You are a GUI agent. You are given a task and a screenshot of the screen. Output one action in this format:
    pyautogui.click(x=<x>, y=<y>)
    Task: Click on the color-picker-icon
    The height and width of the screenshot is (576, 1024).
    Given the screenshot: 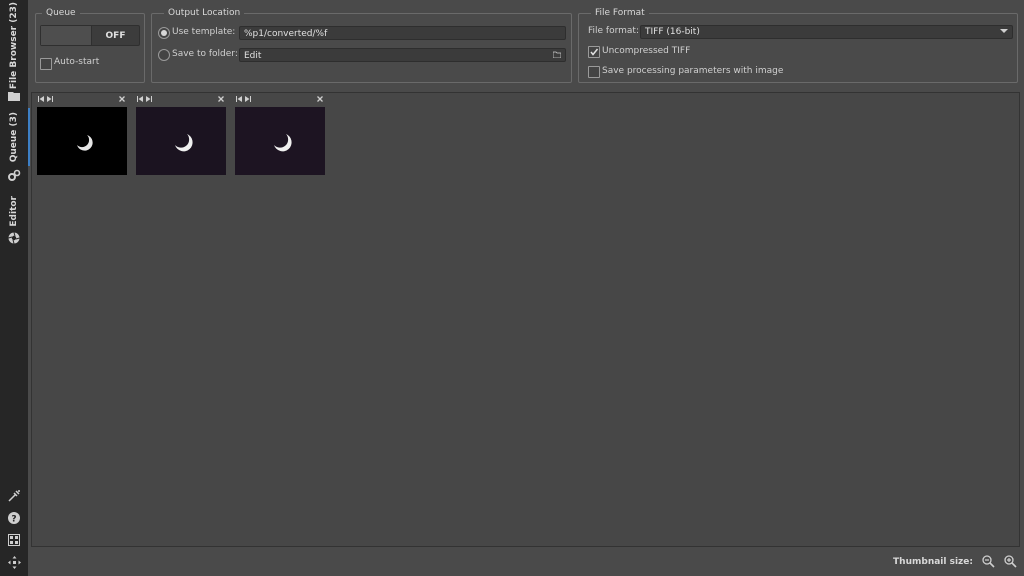 What is the action you would take?
    pyautogui.click(x=14, y=495)
    